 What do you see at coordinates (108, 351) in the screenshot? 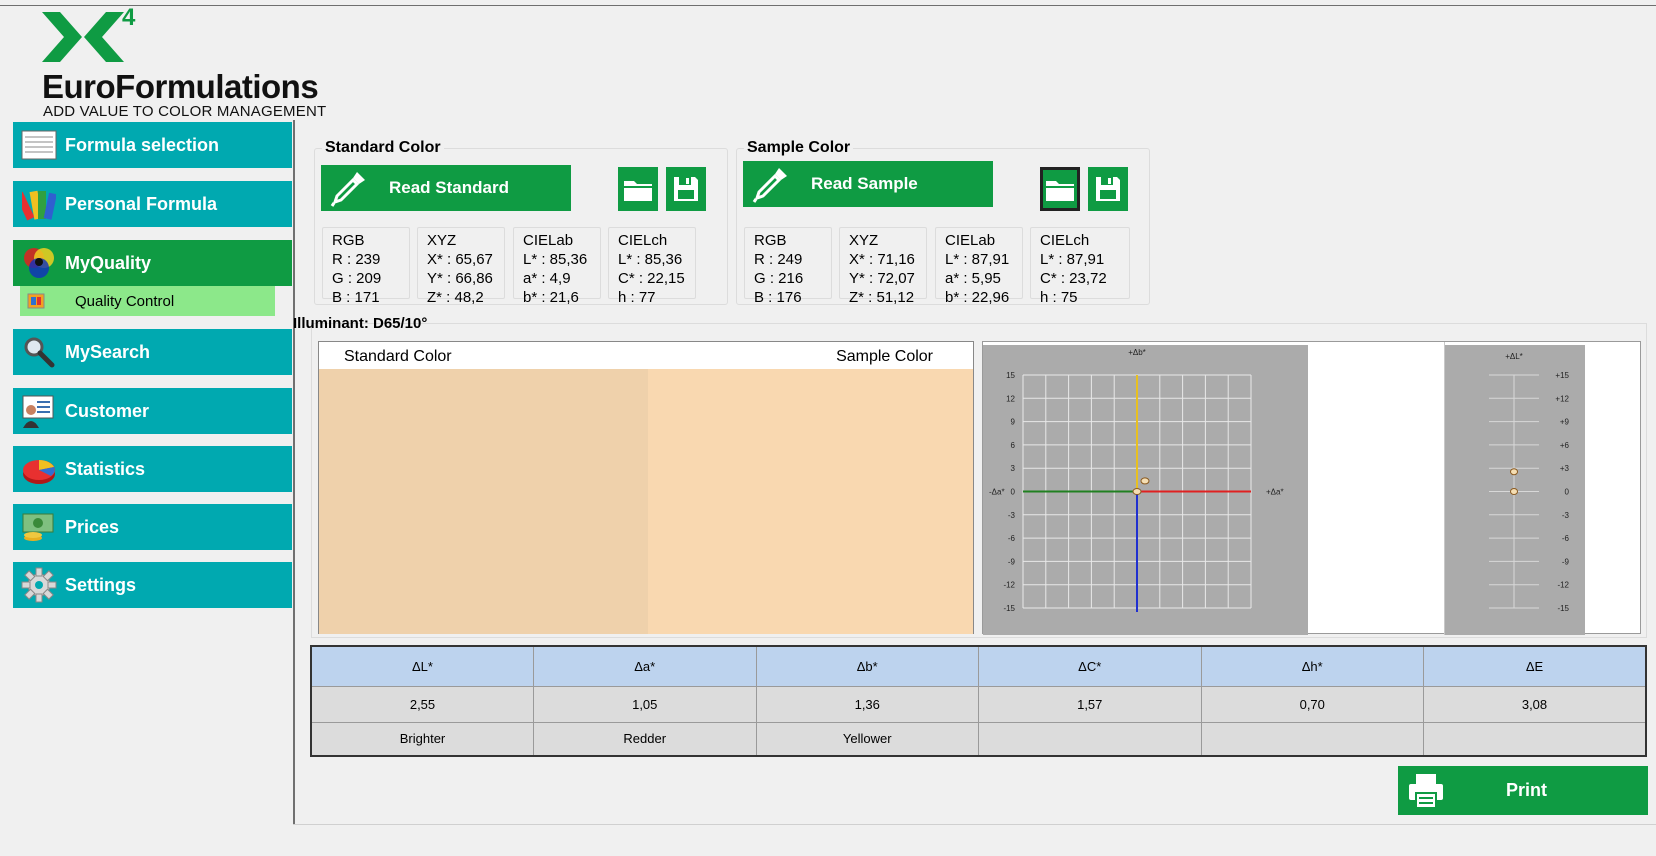
I see `sidebar-item-label: MySearch` at bounding box center [108, 351].